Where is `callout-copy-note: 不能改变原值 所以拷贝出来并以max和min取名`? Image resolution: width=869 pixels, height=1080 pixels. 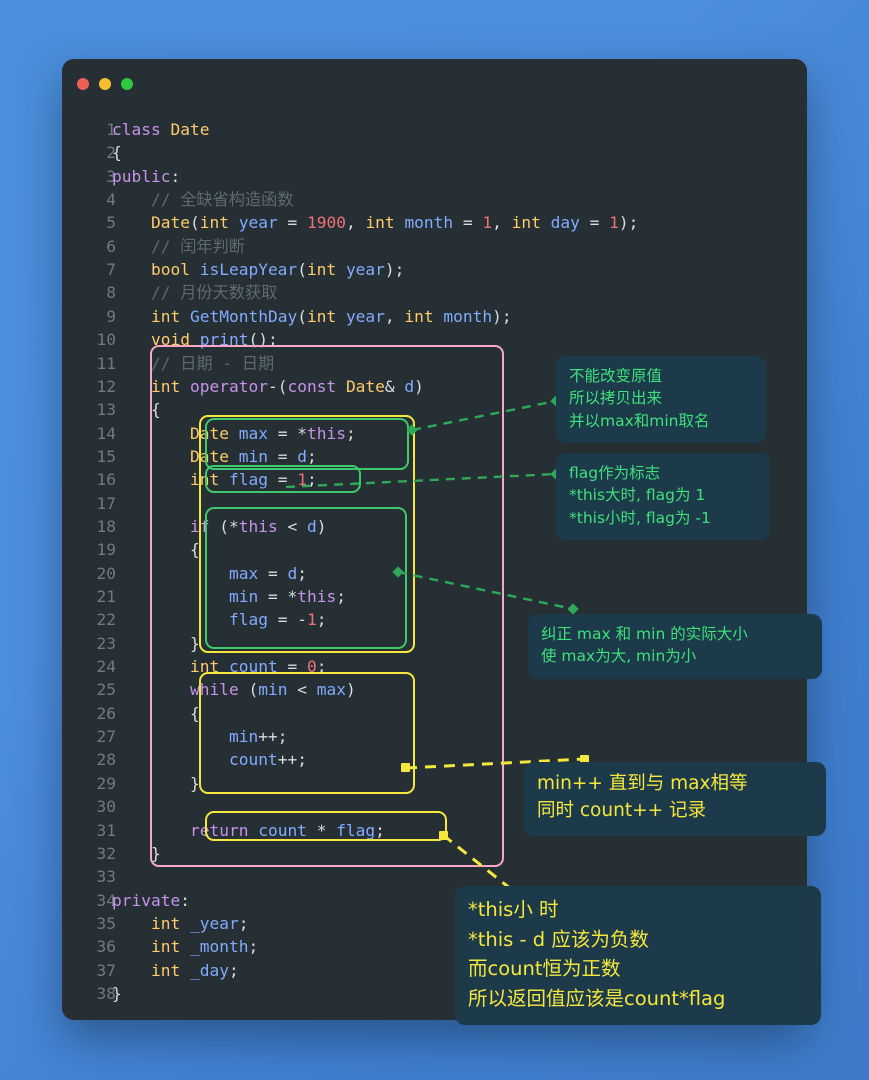 callout-copy-note: 不能改变原值 所以拷贝出来并以max和min取名 is located at coordinates (661, 400).